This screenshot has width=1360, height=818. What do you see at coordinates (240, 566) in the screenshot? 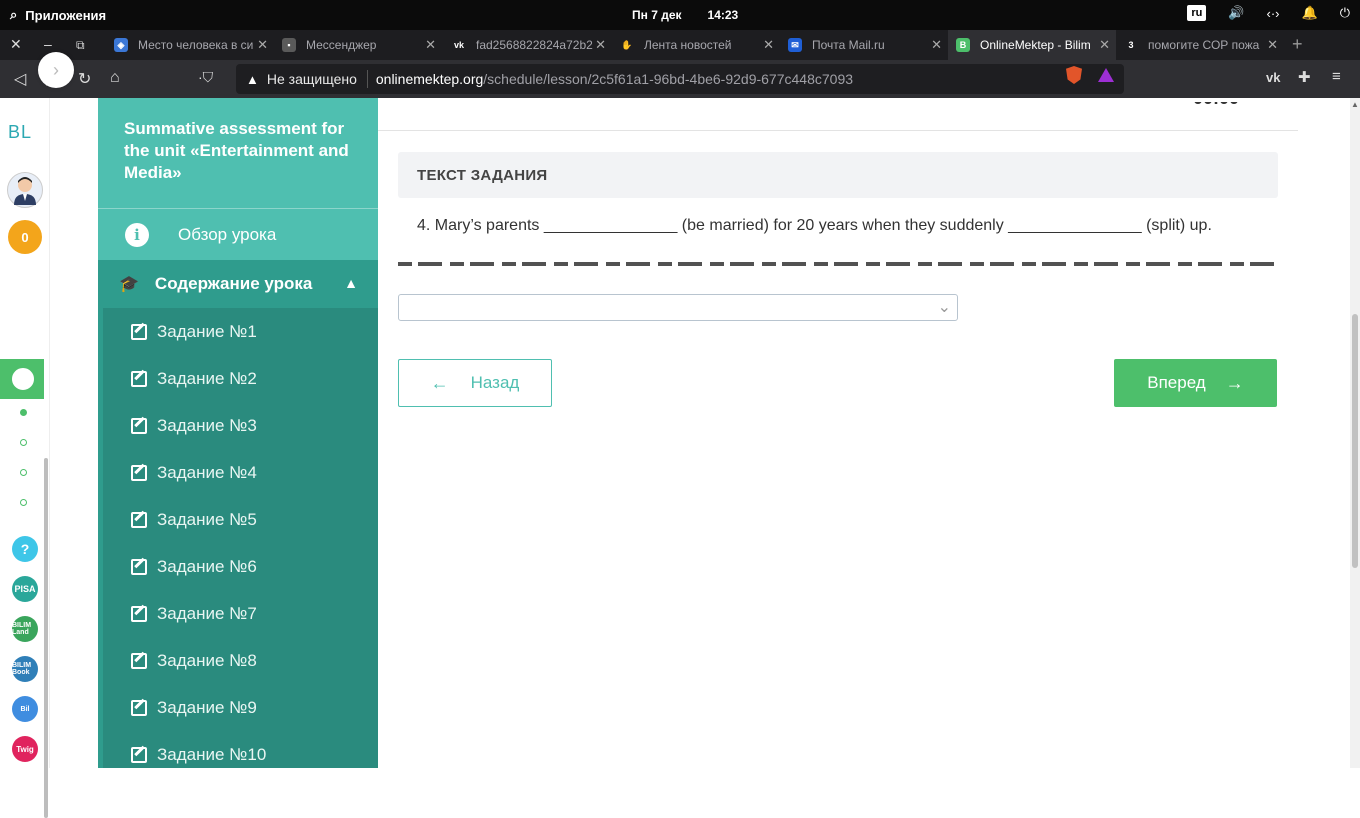
I see `sidebar-task-item: Задание №6` at bounding box center [240, 566].